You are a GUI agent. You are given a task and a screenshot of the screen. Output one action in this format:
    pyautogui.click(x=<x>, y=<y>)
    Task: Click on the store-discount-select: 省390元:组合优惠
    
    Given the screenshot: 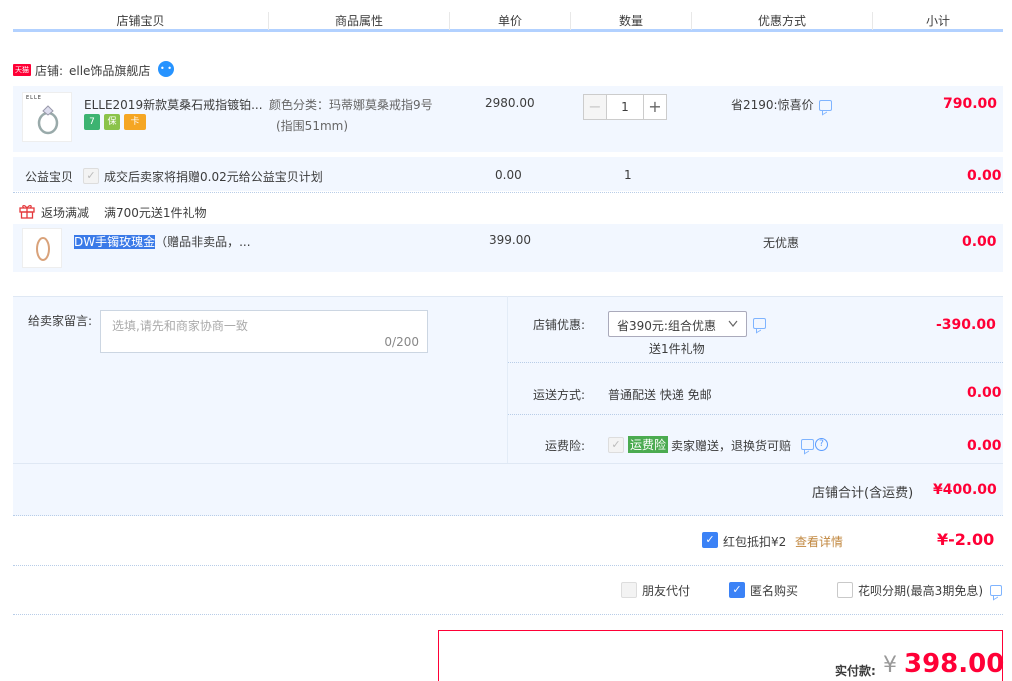 What is the action you would take?
    pyautogui.click(x=677, y=324)
    